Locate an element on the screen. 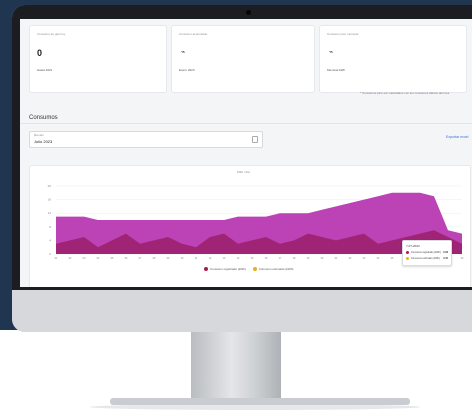 The image size is (472, 411). x-tick-label: 14 is located at coordinates (238, 258).